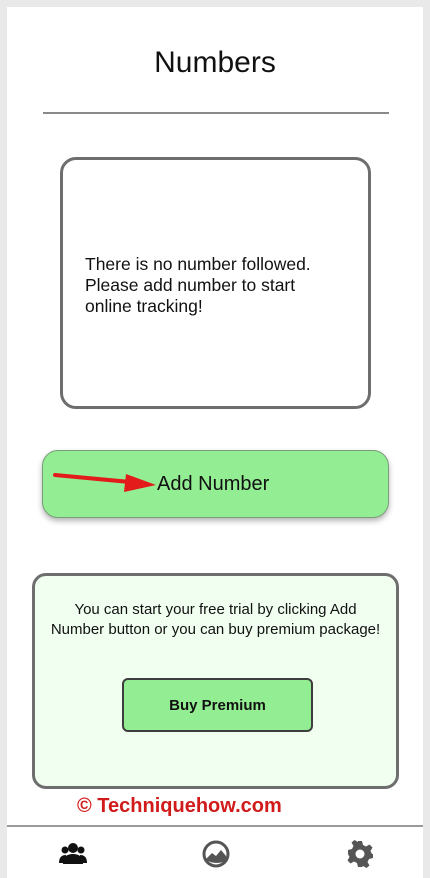 Image resolution: width=430 pixels, height=878 pixels. I want to click on tracking-tab, so click(216, 854).